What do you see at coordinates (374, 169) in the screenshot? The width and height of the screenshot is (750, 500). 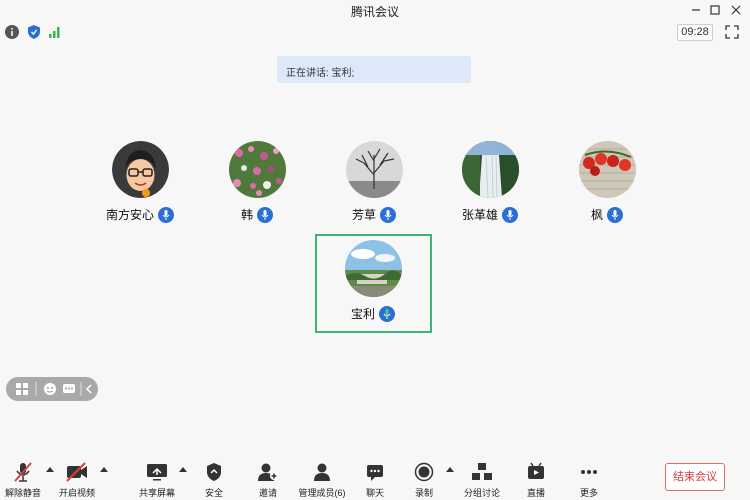 I see `bare-tree-avatar` at bounding box center [374, 169].